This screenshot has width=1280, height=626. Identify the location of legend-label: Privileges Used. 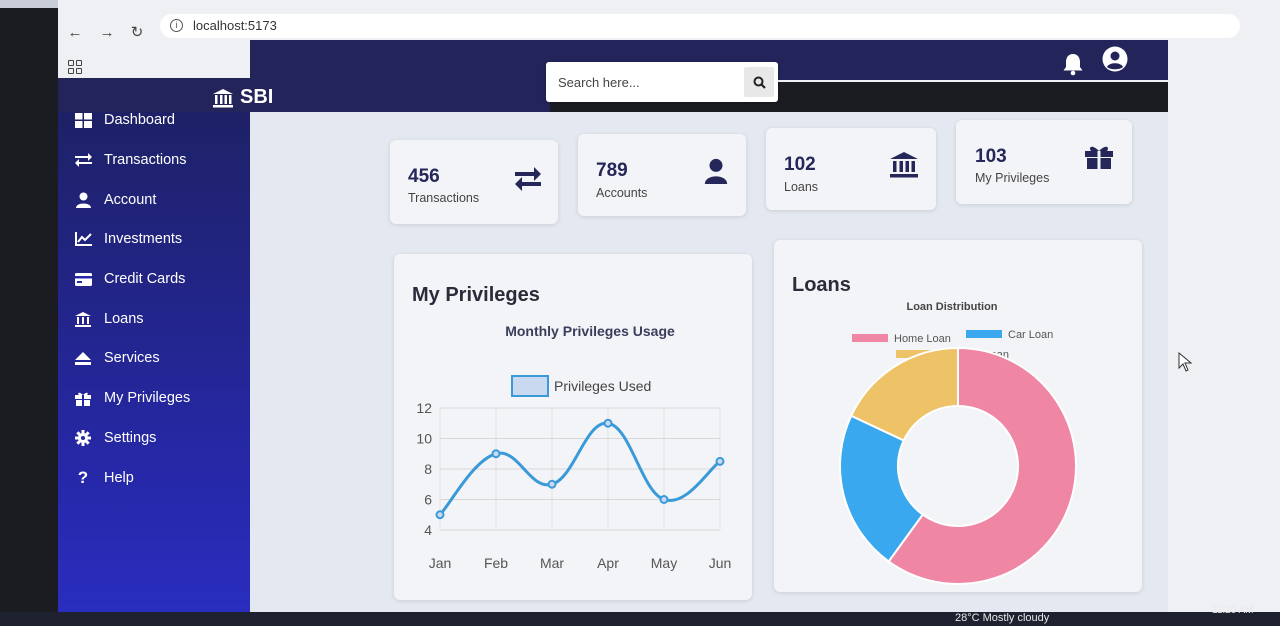
(602, 386).